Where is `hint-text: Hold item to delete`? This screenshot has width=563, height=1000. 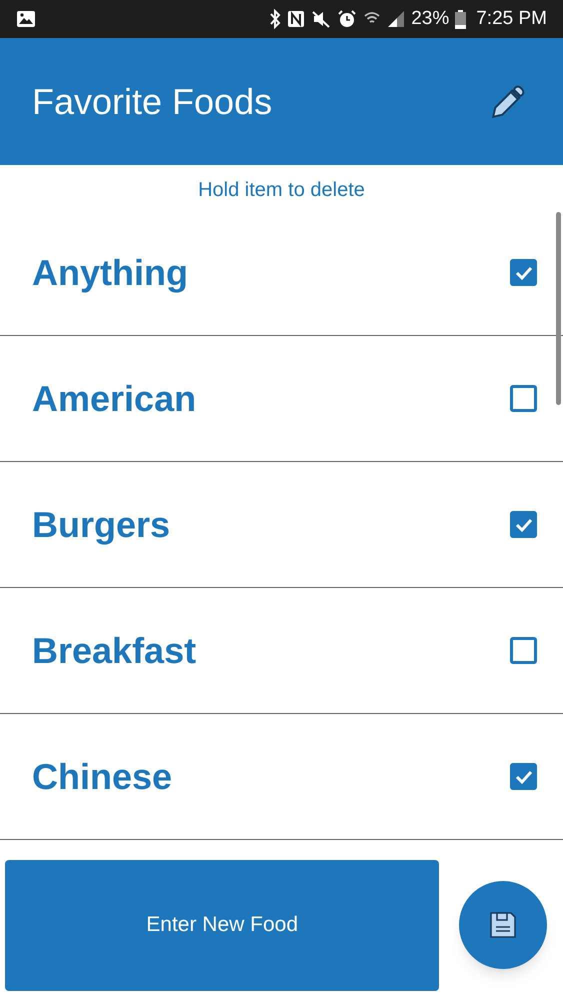
hint-text: Hold item to delete is located at coordinates (281, 190).